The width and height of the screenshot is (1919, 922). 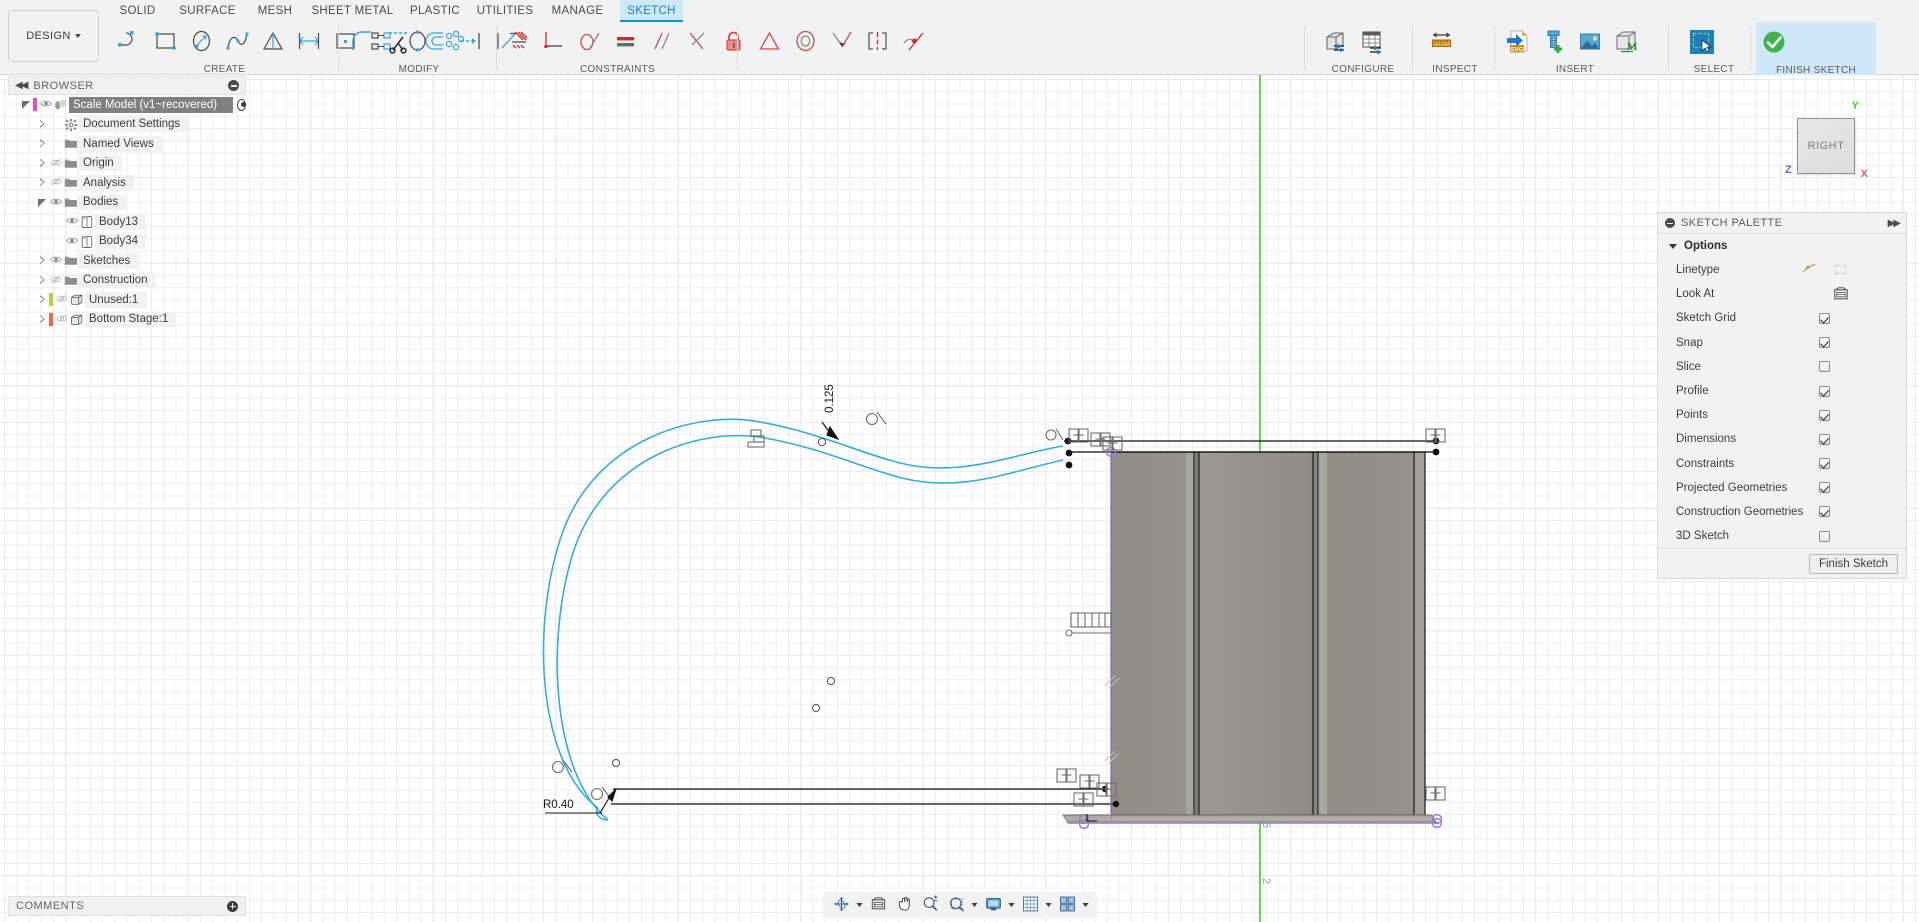 I want to click on sketch-dimension-tool, so click(x=518, y=43).